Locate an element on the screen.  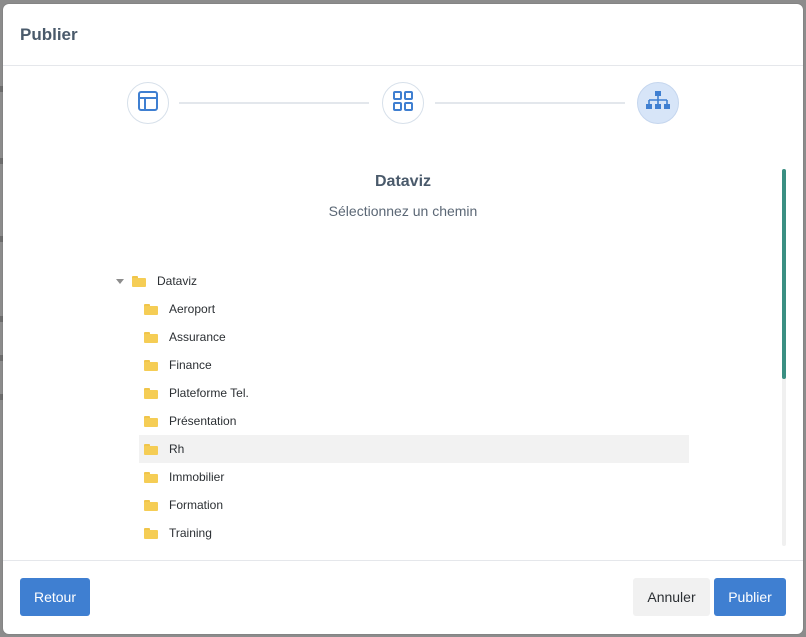
tree-item-immobilier: Immobilier is located at coordinates (414, 477).